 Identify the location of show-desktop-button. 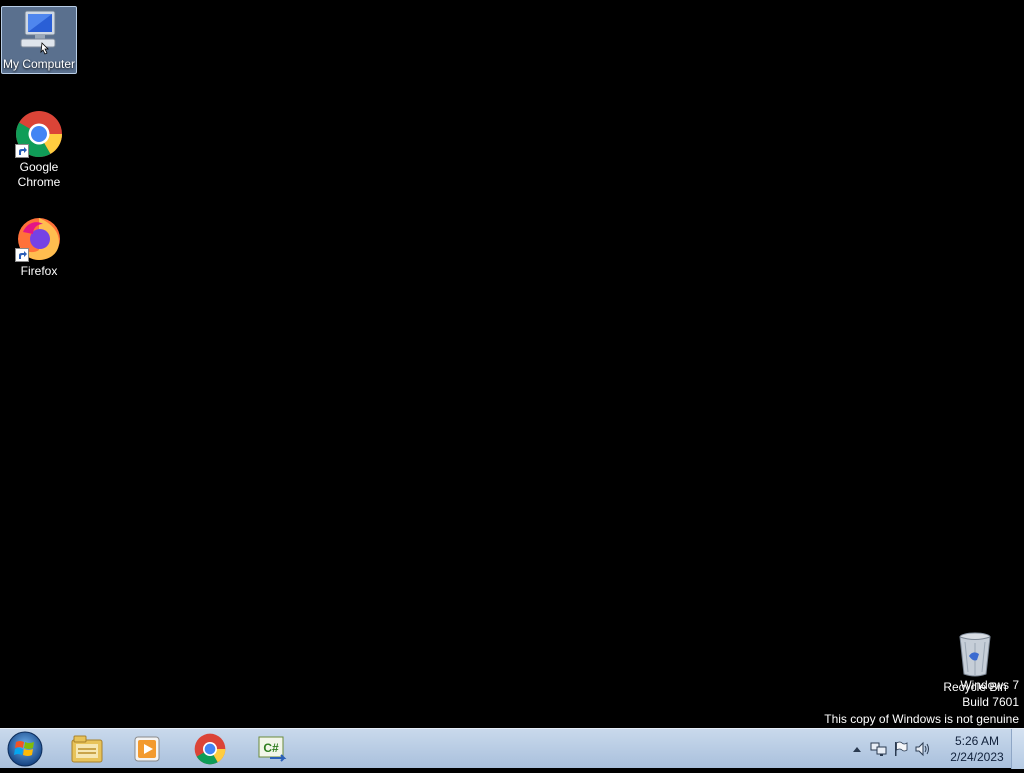
(1017, 749).